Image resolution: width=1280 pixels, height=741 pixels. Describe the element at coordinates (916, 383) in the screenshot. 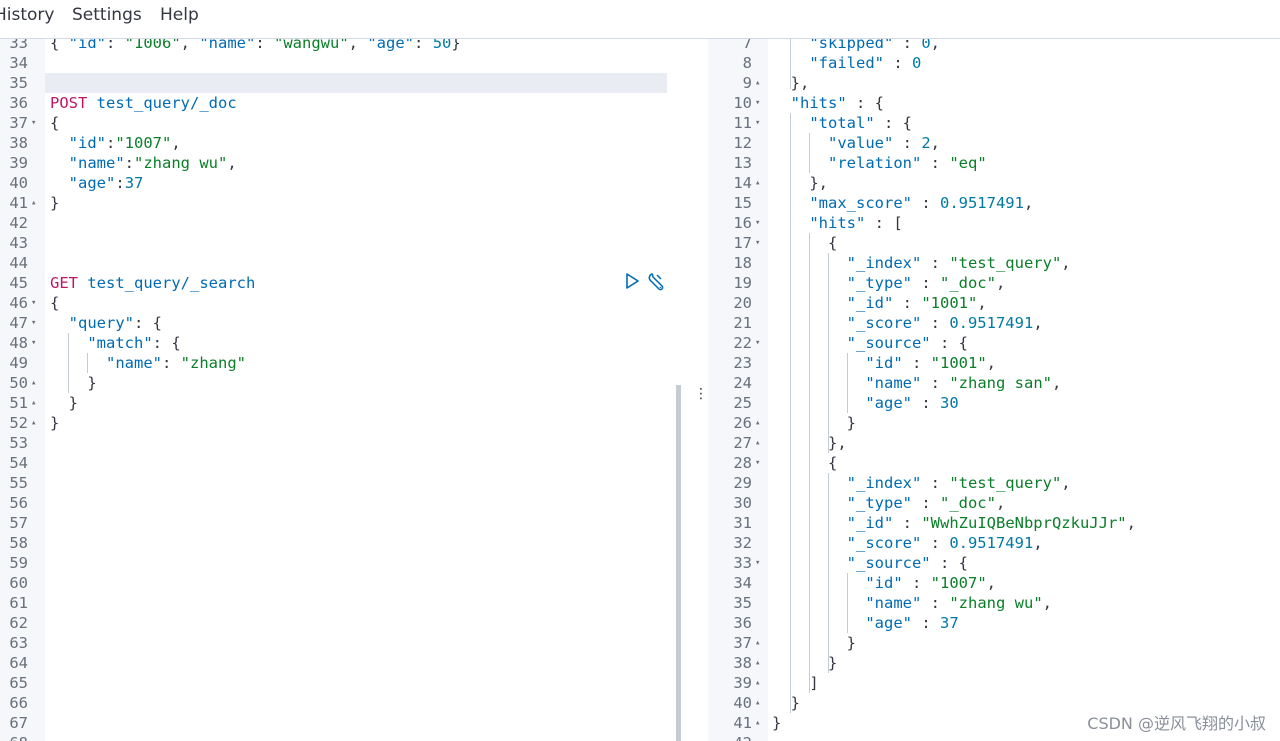

I see `code-text: "name" : "zhang san",` at that location.